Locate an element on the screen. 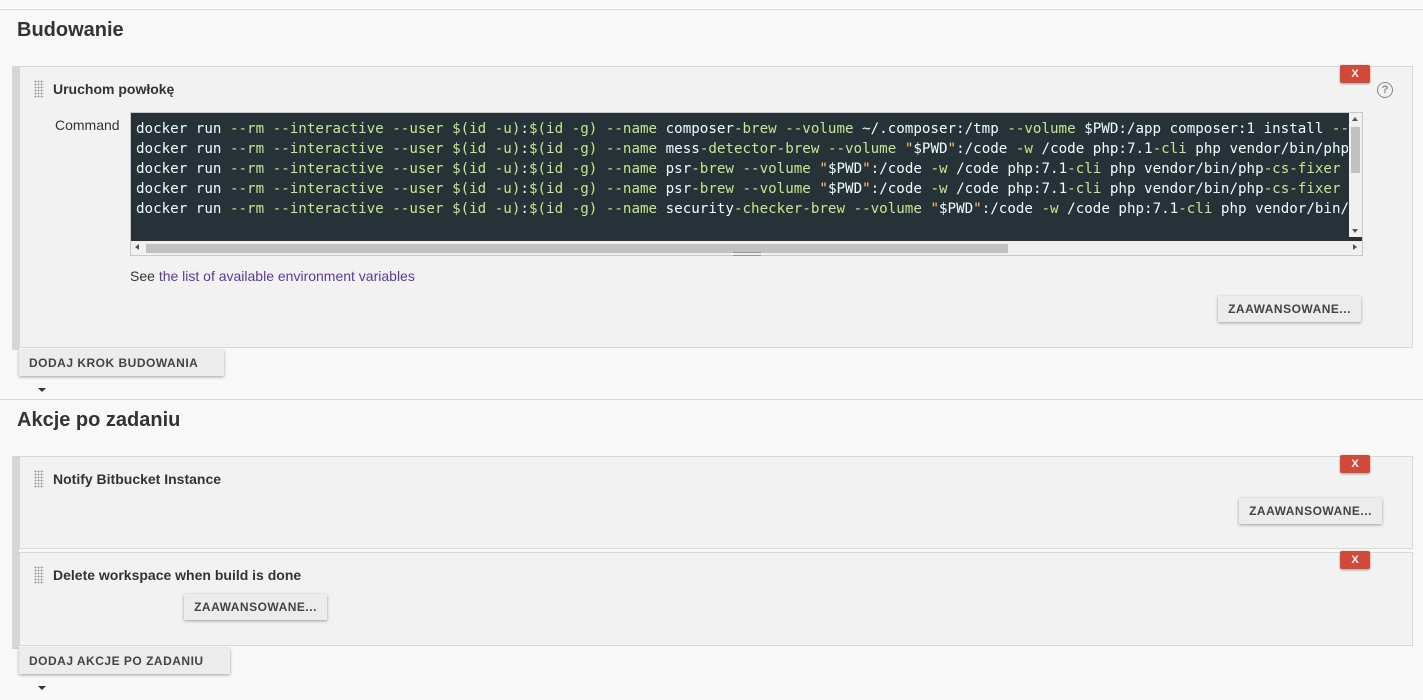  post-actions-bar is located at coordinates (15, 552).